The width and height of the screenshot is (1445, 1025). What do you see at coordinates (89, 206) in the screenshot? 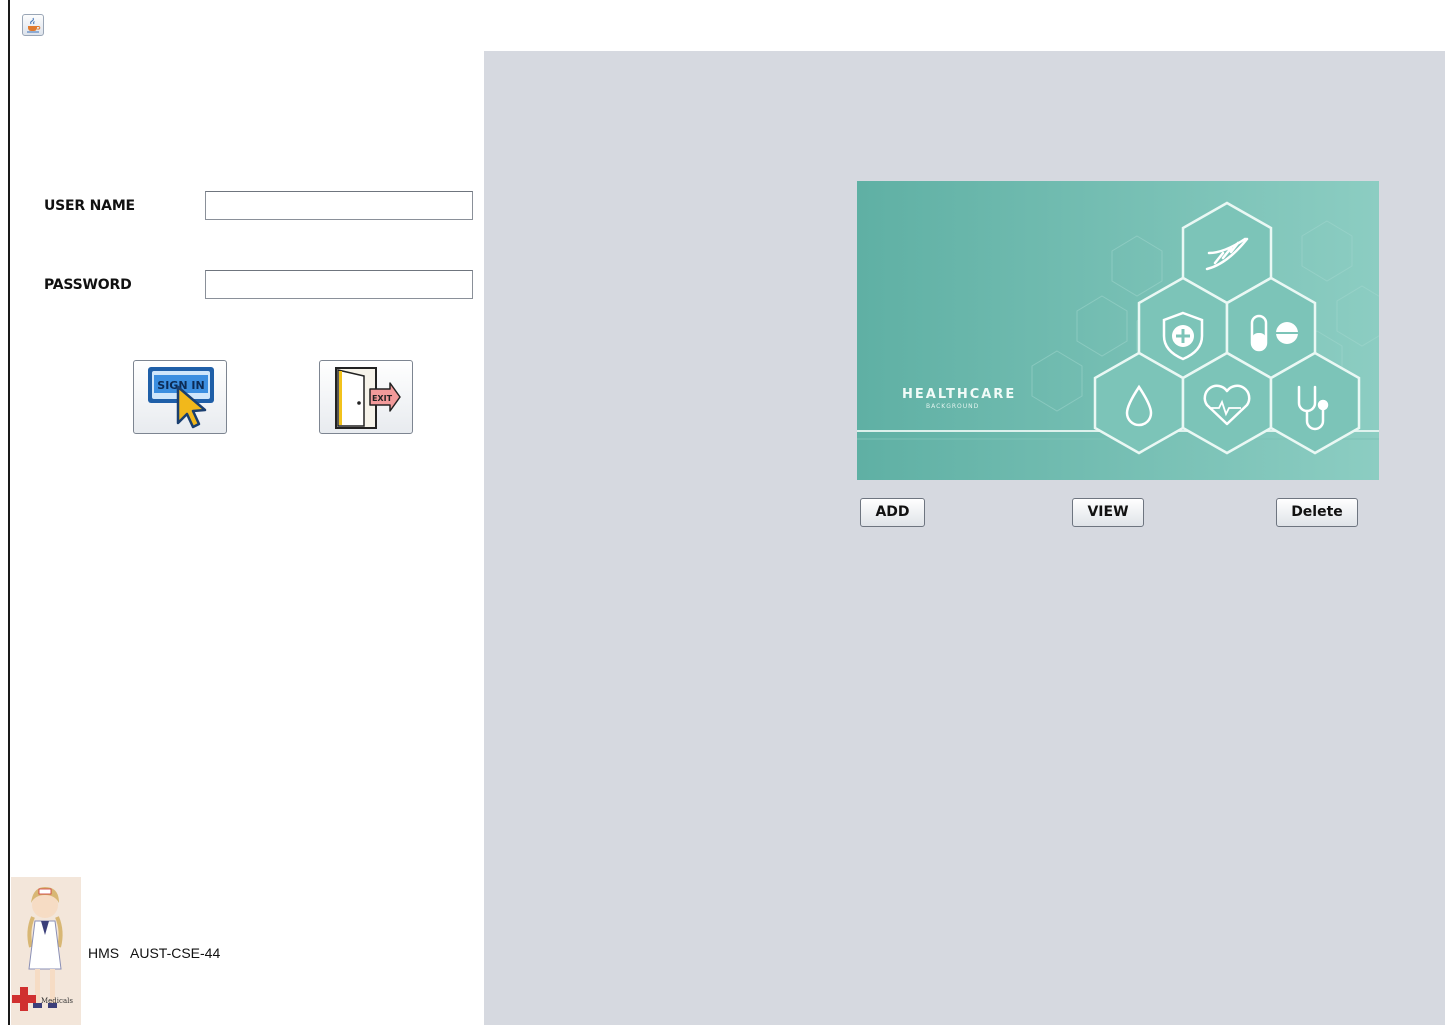
I see `username-label: USER NAME` at bounding box center [89, 206].